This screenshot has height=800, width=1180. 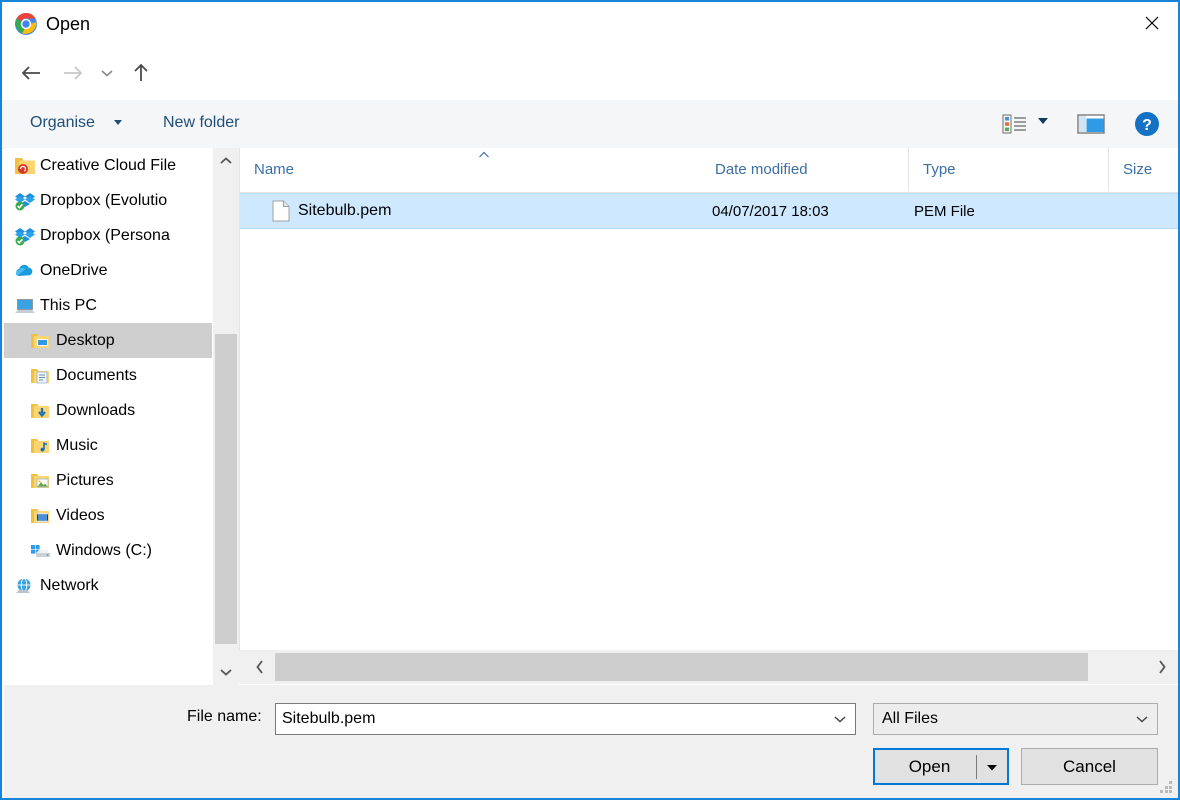 I want to click on close-button, so click(x=1152, y=23).